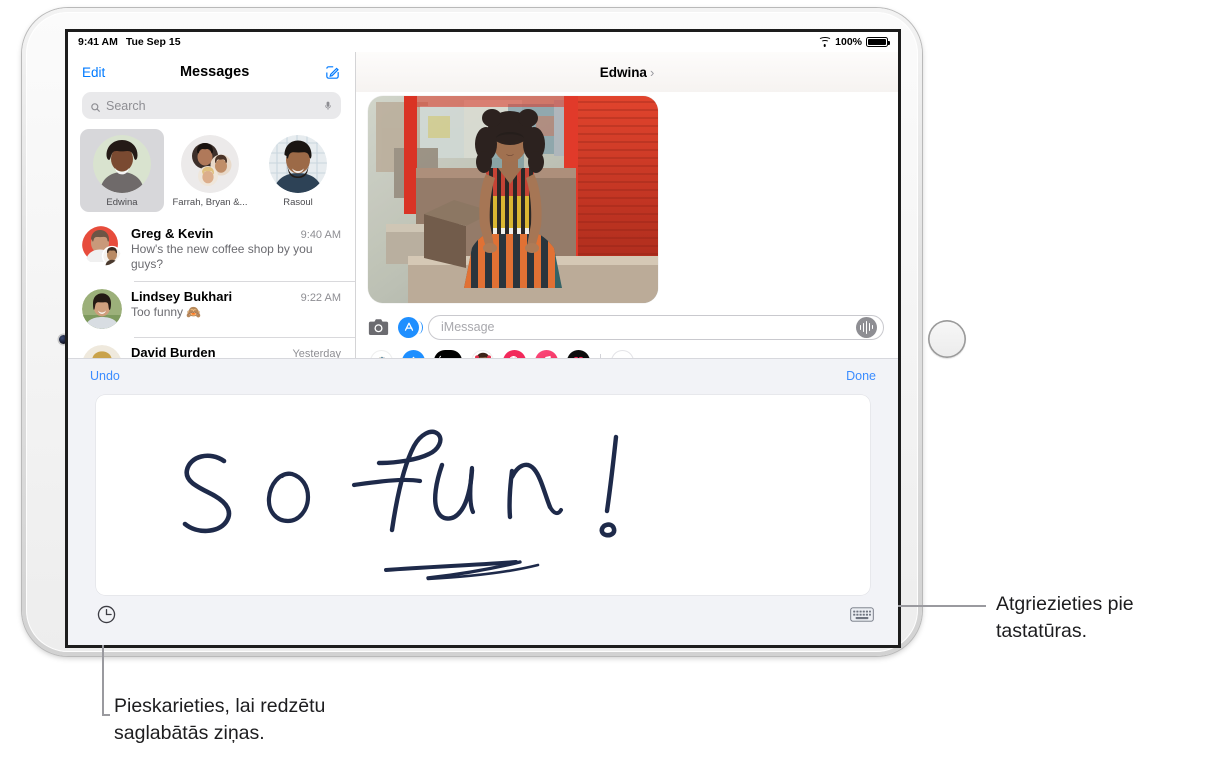 The width and height of the screenshot is (1216, 763). Describe the element at coordinates (410, 327) in the screenshot. I see `app-store-icon` at that location.